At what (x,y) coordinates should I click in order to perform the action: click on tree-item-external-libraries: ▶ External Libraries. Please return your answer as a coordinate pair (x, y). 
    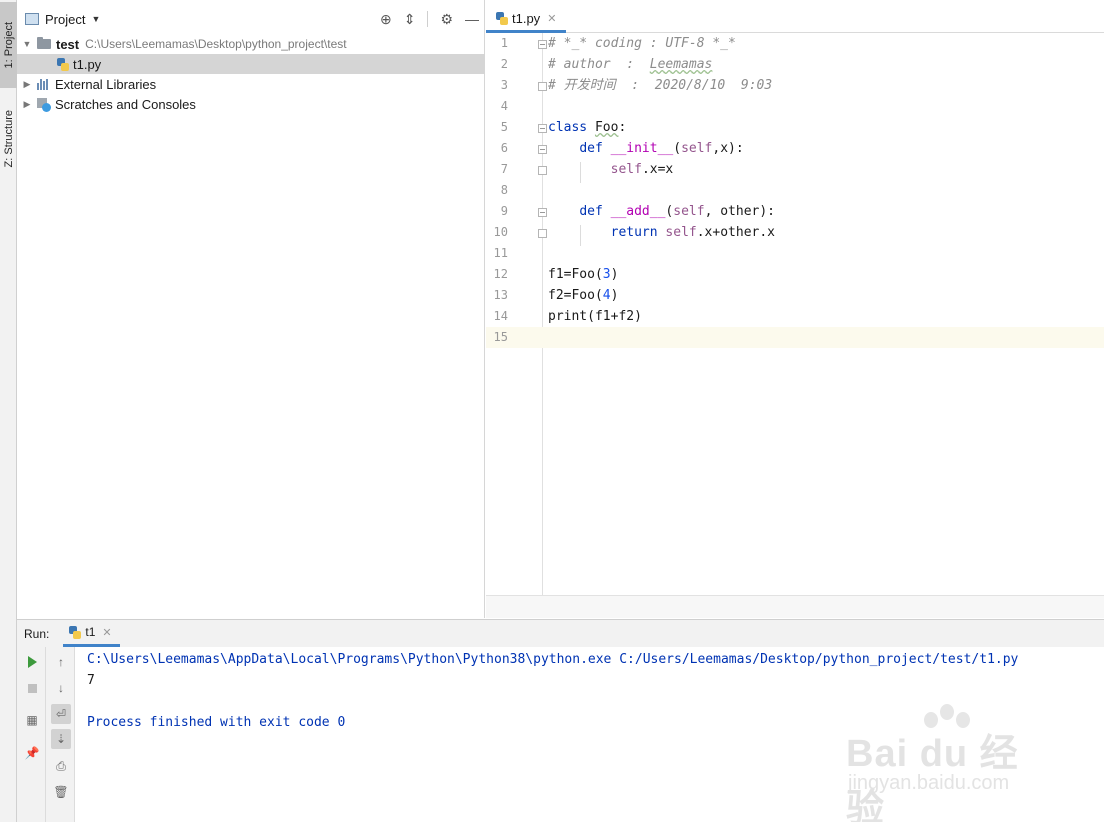
    Looking at the image, I should click on (251, 84).